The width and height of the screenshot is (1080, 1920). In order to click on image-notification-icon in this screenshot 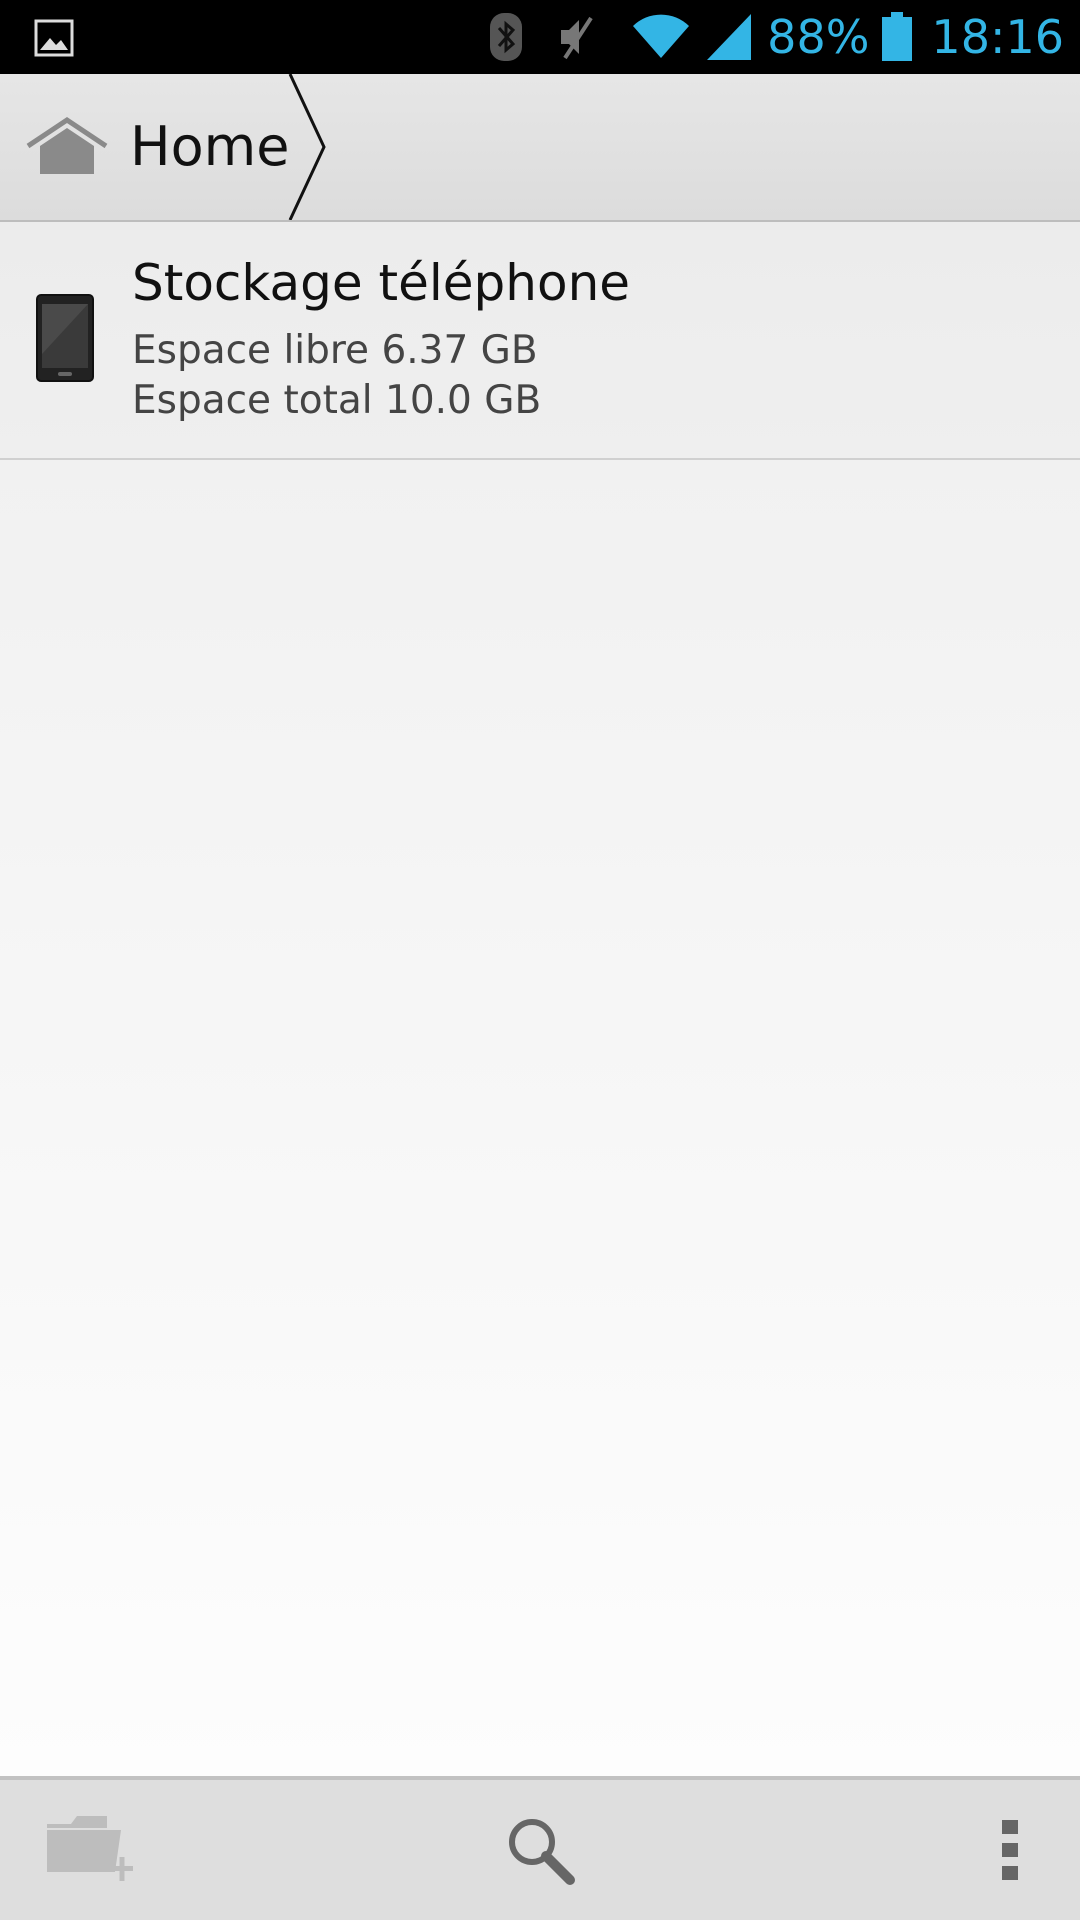, I will do `click(54, 38)`.